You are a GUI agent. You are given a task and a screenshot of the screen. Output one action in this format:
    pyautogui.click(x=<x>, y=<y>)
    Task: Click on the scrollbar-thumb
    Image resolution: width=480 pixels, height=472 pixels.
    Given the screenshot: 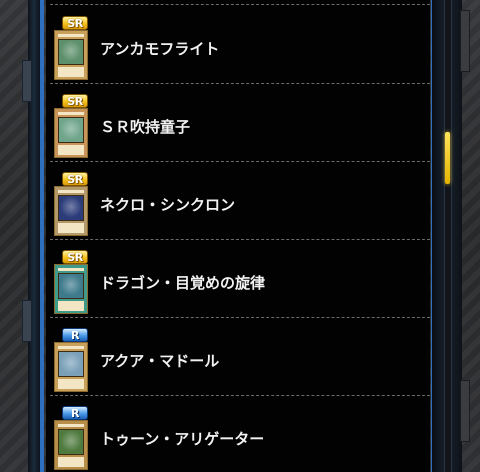 What is the action you would take?
    pyautogui.click(x=447, y=158)
    